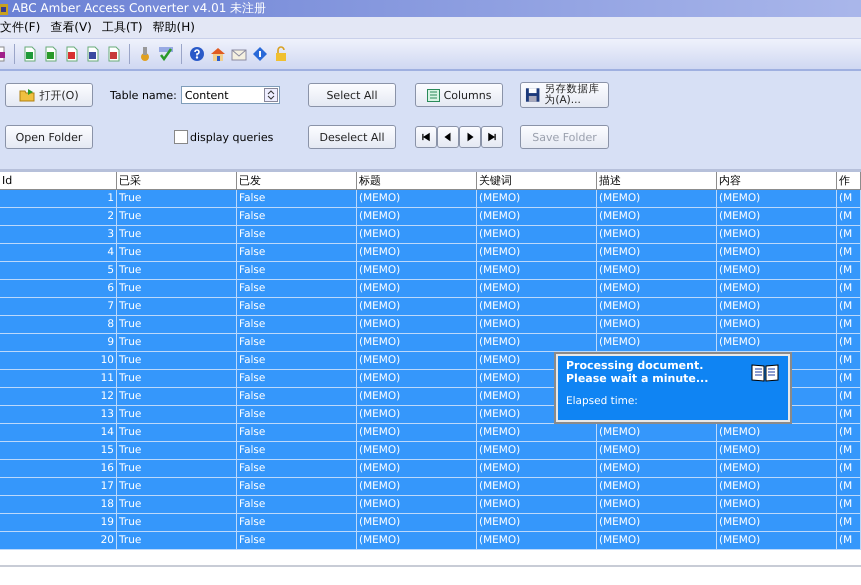 This screenshot has width=861, height=585. Describe the element at coordinates (3, 54) in the screenshot. I see `document-icon` at that location.